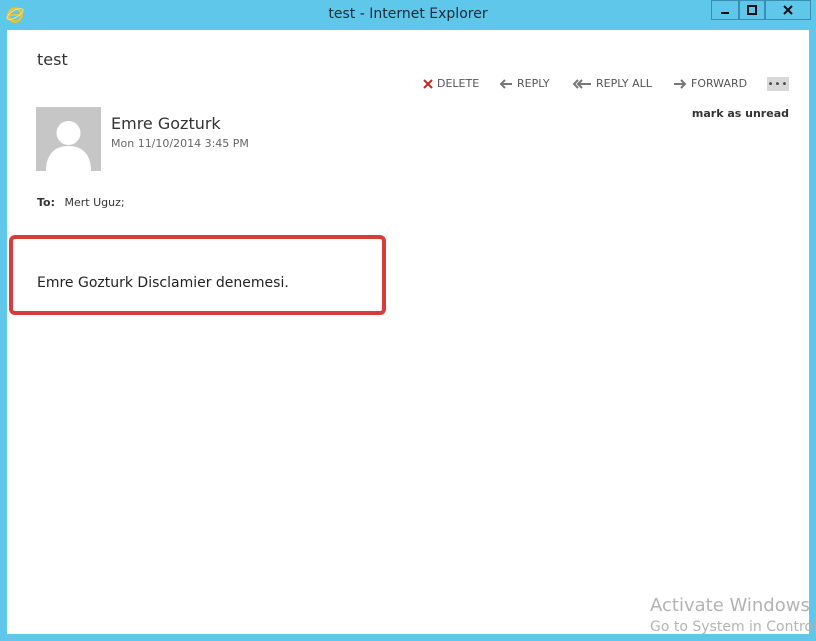 Image resolution: width=816 pixels, height=641 pixels. Describe the element at coordinates (725, 13) in the screenshot. I see `minimize-icon` at that location.